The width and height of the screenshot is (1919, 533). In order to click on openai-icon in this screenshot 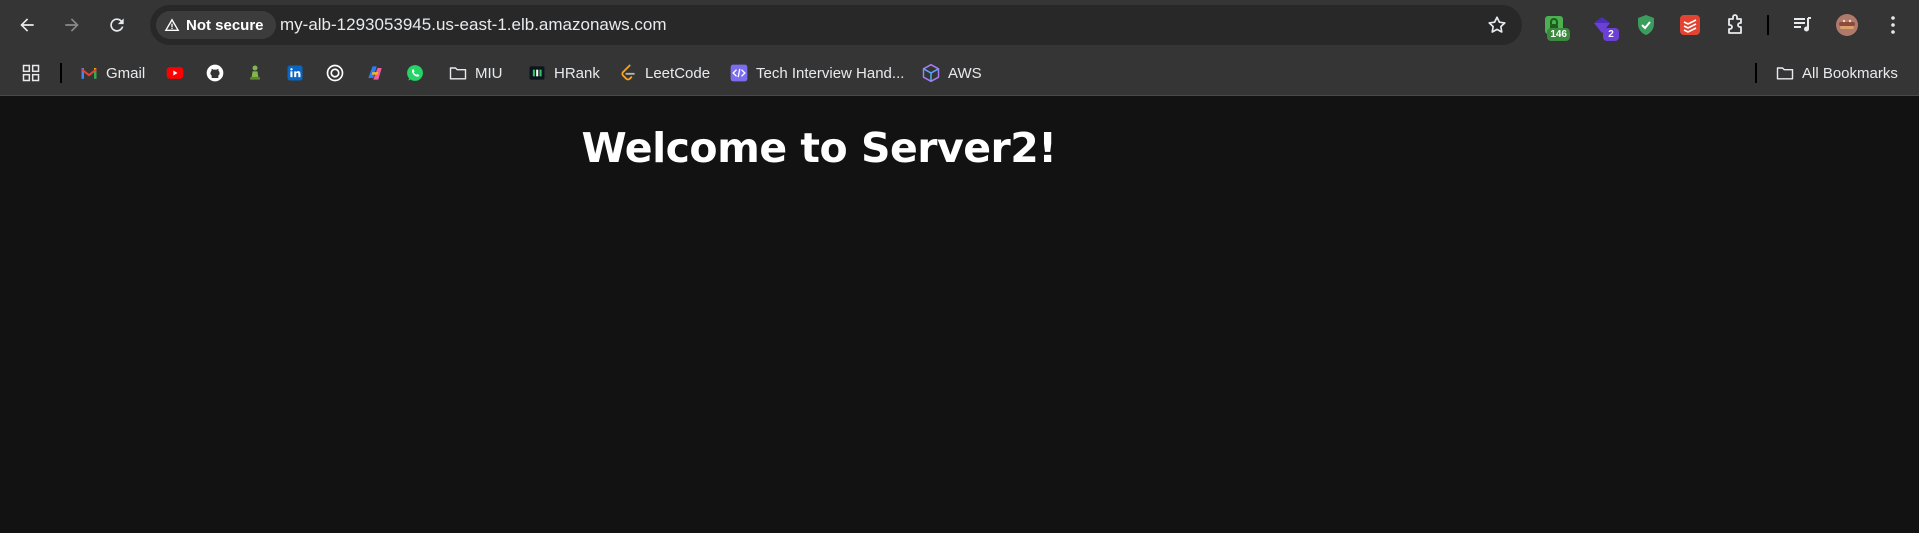, I will do `click(335, 73)`.